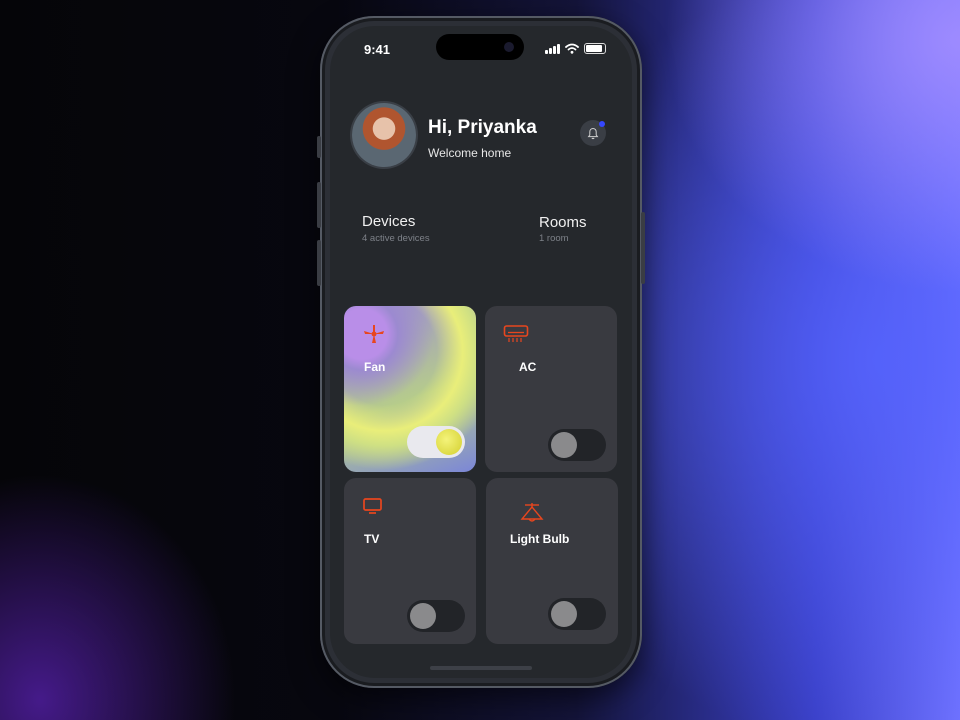  I want to click on toggle-light-bulb, so click(577, 614).